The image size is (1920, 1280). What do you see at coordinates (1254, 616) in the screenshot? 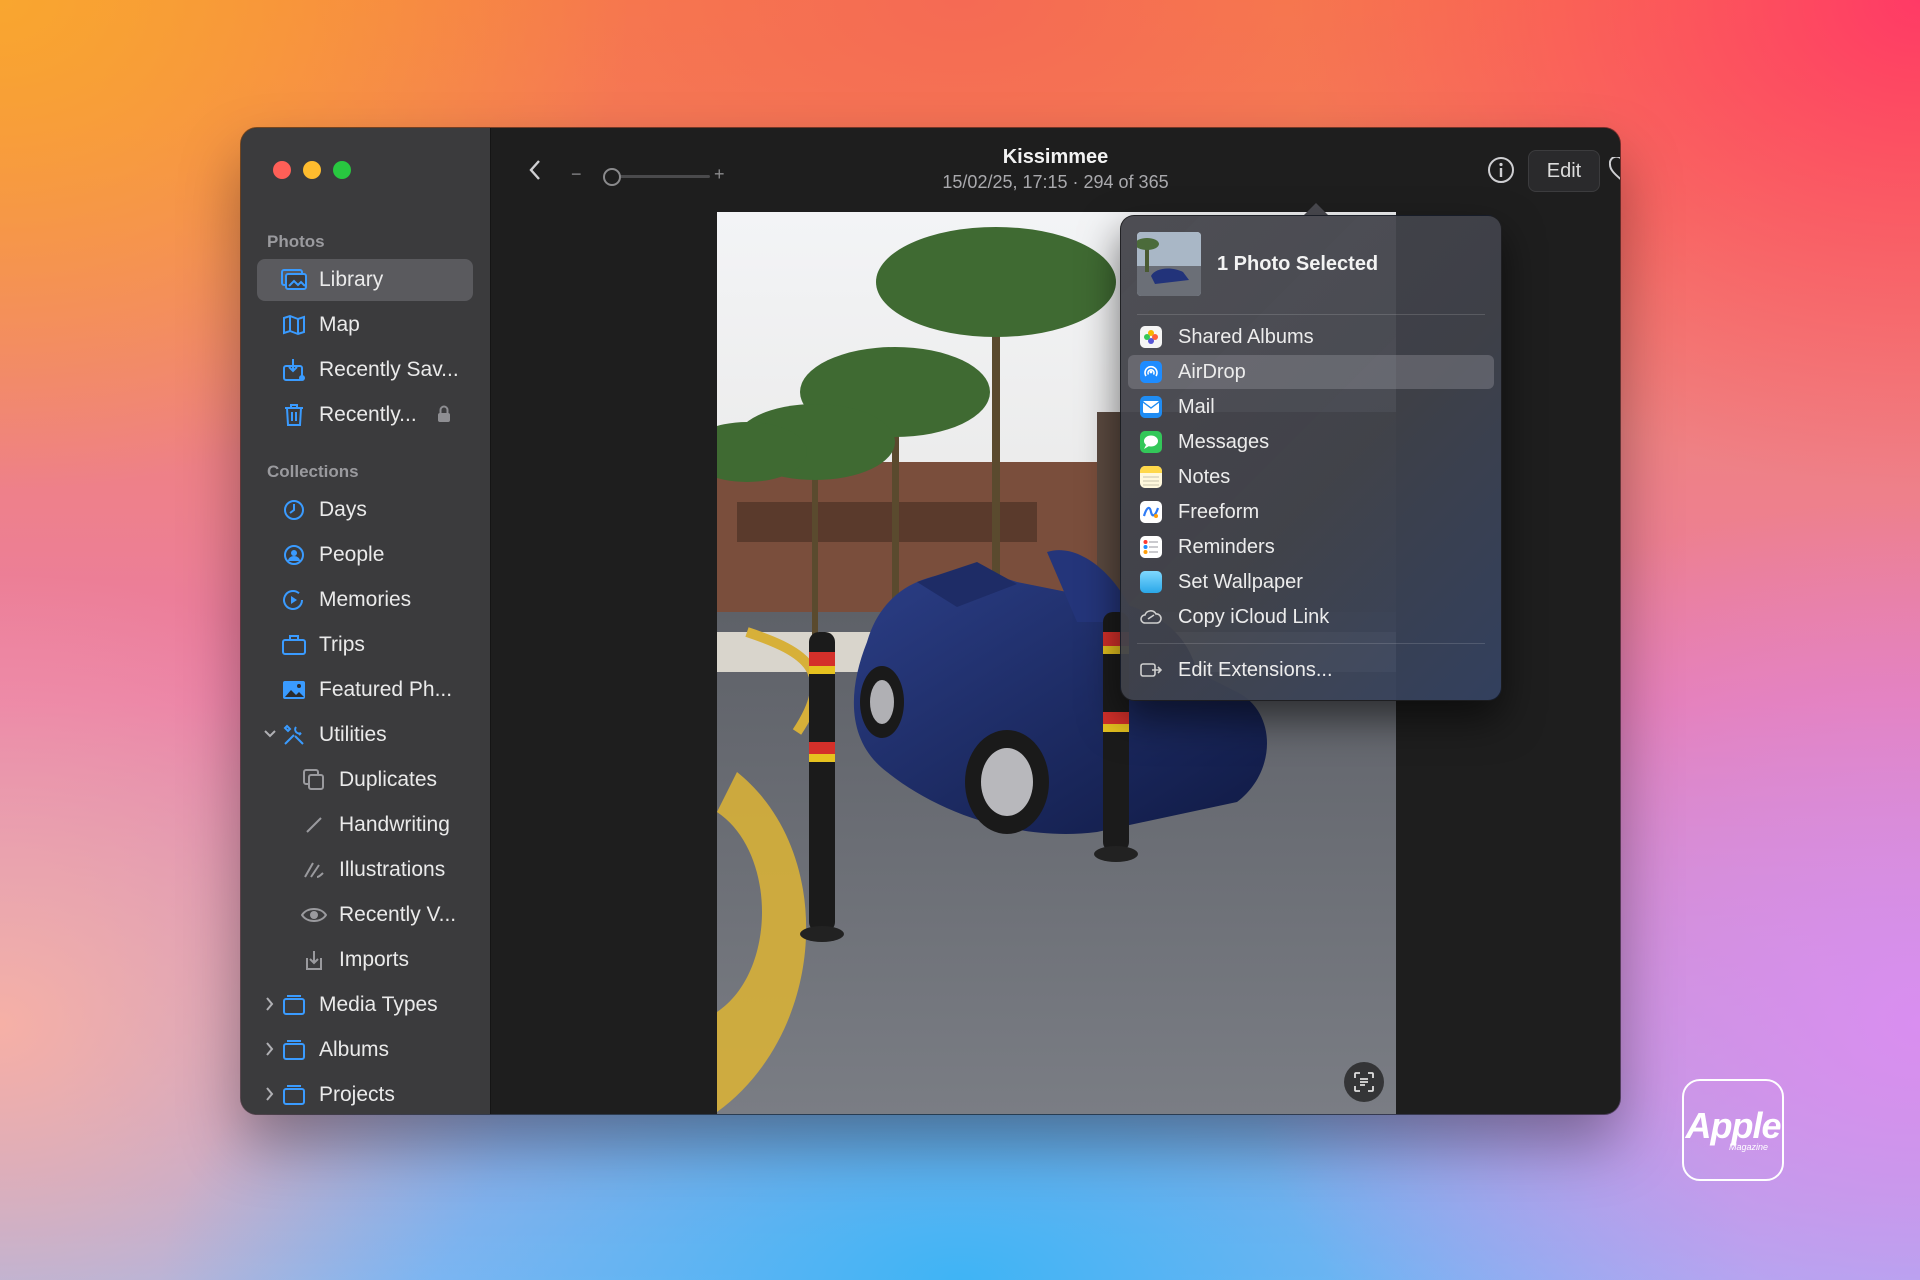
I see `share-item-label: Copy iCloud Link` at bounding box center [1254, 616].